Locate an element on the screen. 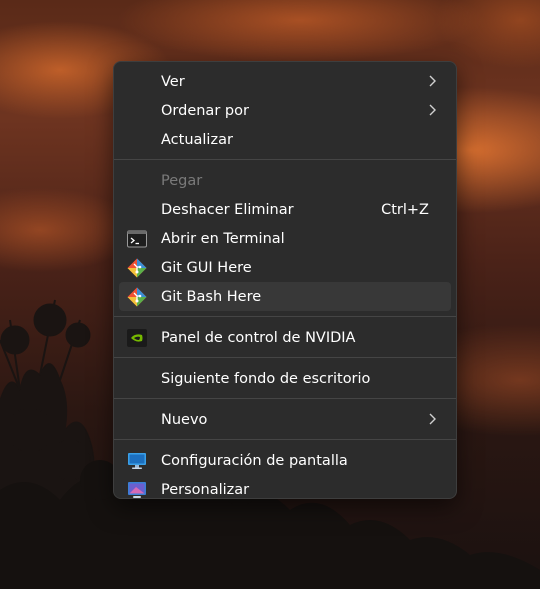  menu-item-shortcut: Ctrl+Z is located at coordinates (405, 209).